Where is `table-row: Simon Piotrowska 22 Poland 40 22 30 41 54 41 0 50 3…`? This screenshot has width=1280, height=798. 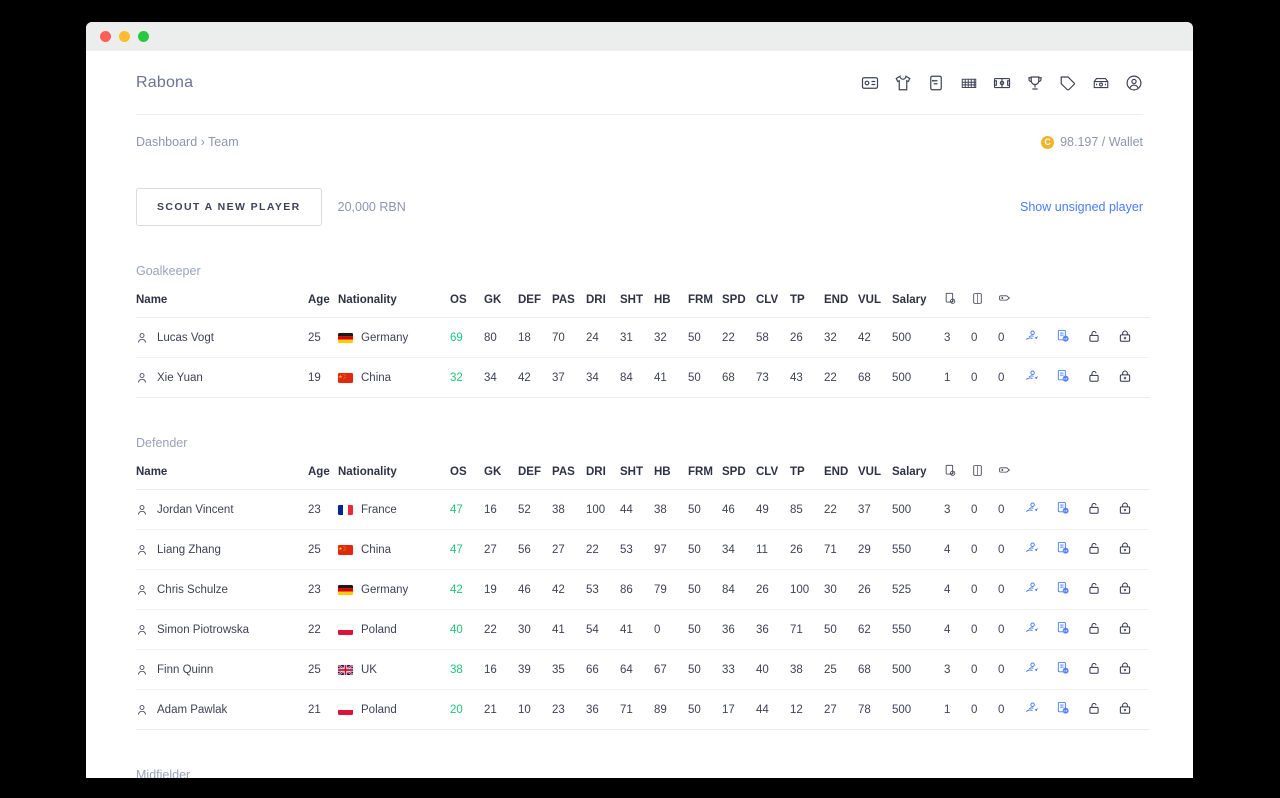
table-row: Simon Piotrowska 22 Poland 40 22 30 41 54 41 0 50 3… is located at coordinates (642, 629).